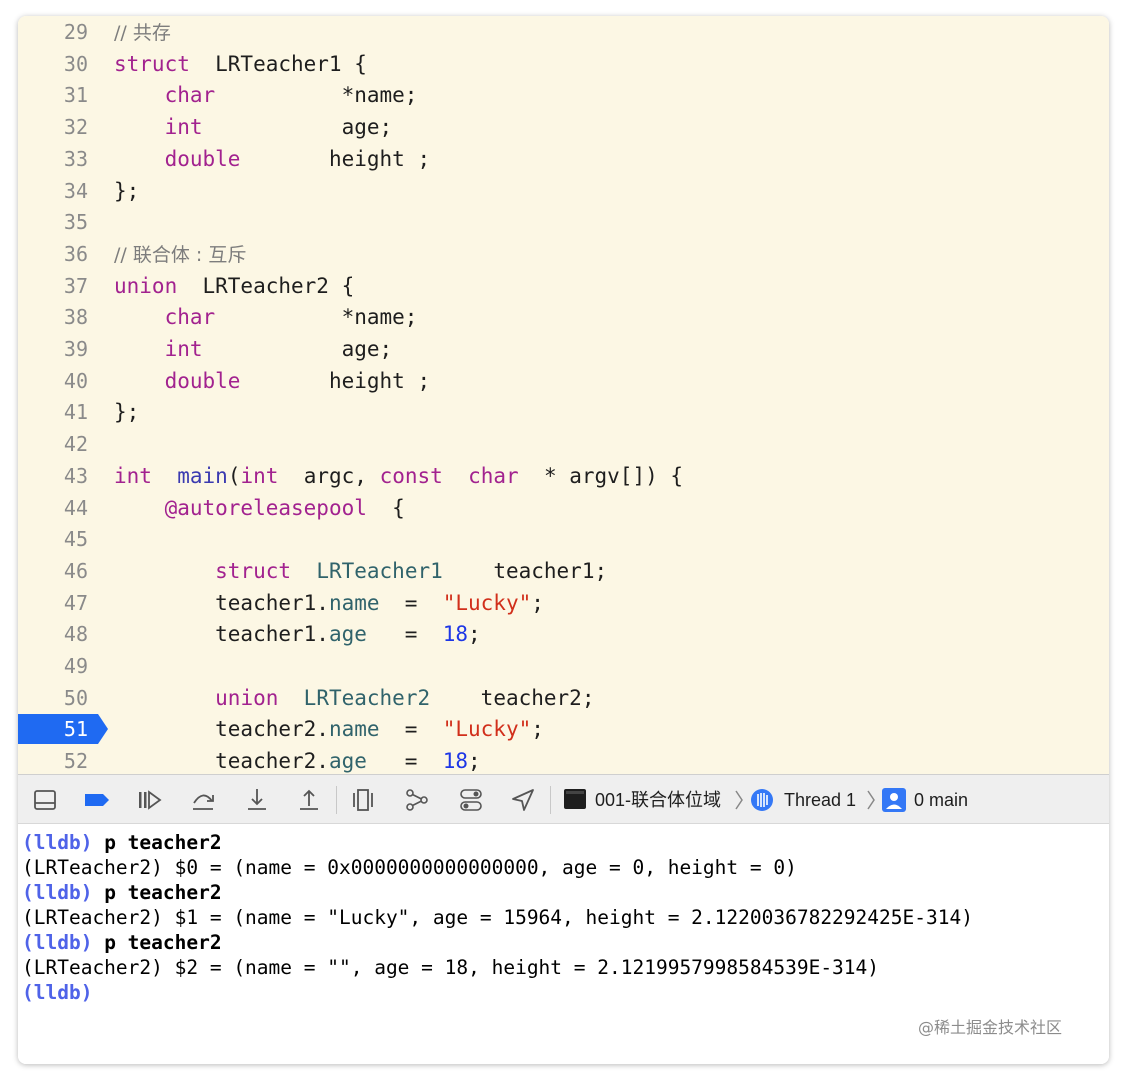  I want to click on code-line: 39 int age;, so click(563, 349).